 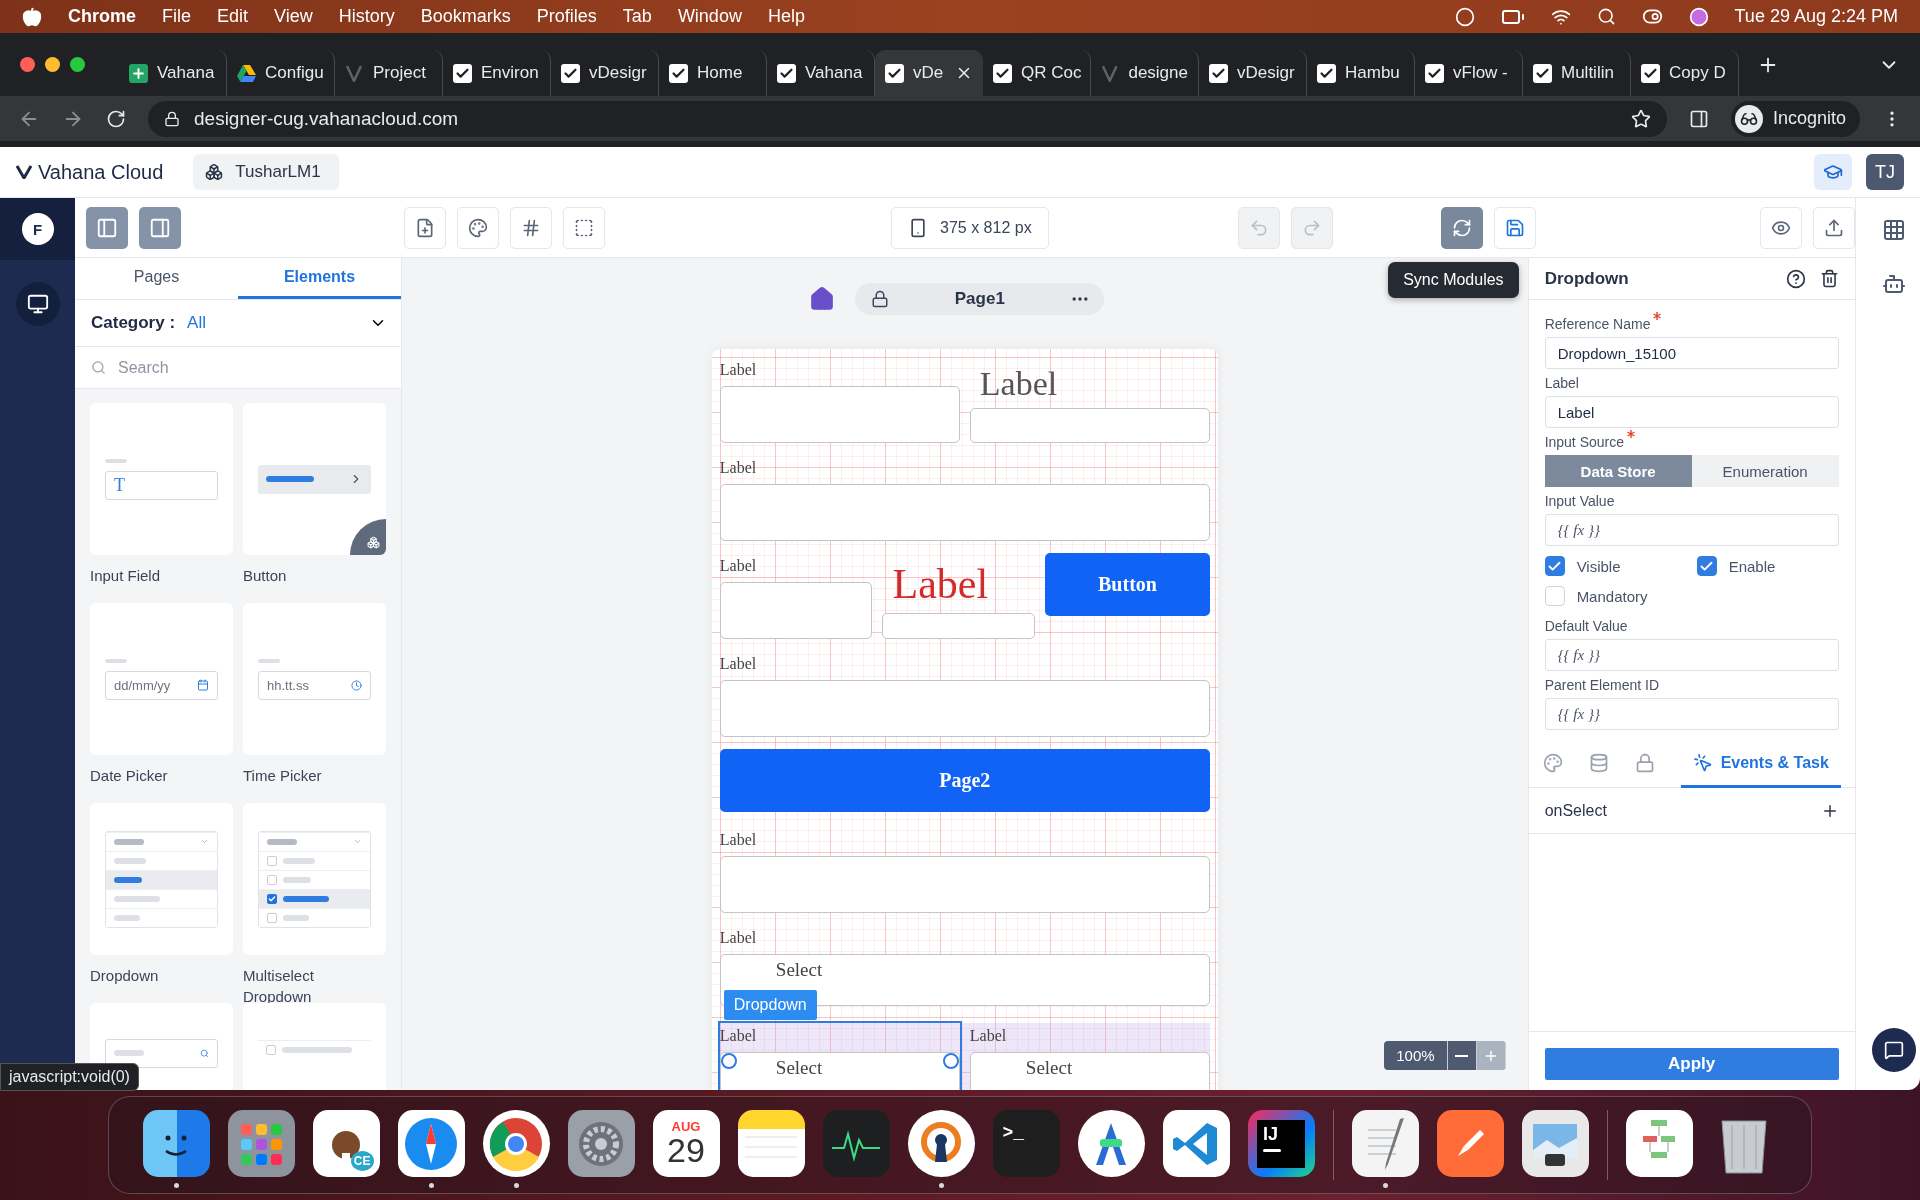 What do you see at coordinates (601, 1143) in the screenshot?
I see `gear-icon` at bounding box center [601, 1143].